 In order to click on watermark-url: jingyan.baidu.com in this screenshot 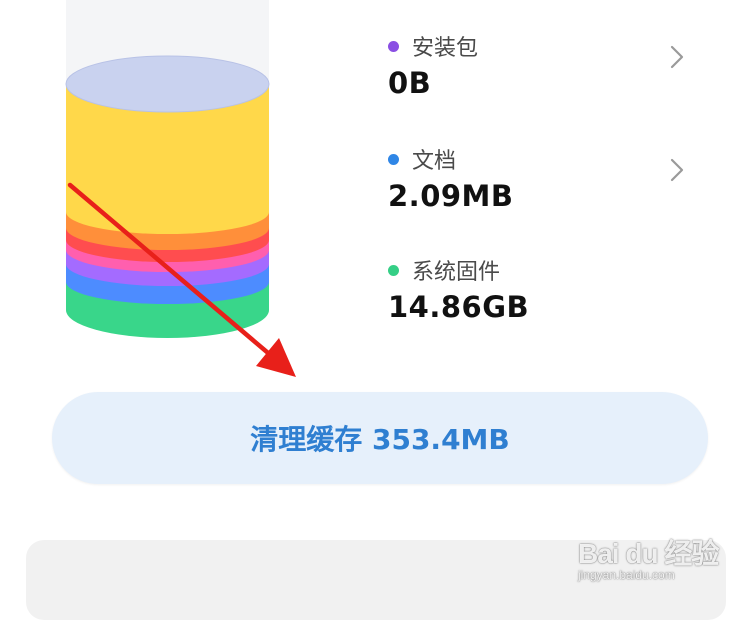, I will do `click(626, 575)`.